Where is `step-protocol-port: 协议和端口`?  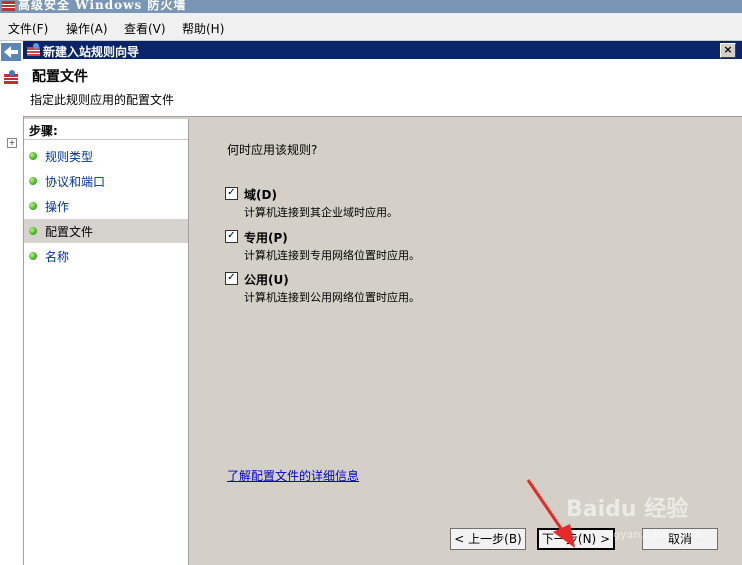
step-protocol-port: 协议和端口 is located at coordinates (106, 181).